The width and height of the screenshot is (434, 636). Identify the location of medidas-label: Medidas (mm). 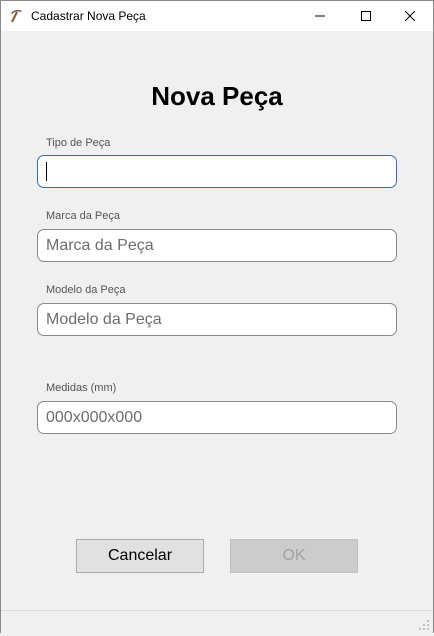
(81, 388).